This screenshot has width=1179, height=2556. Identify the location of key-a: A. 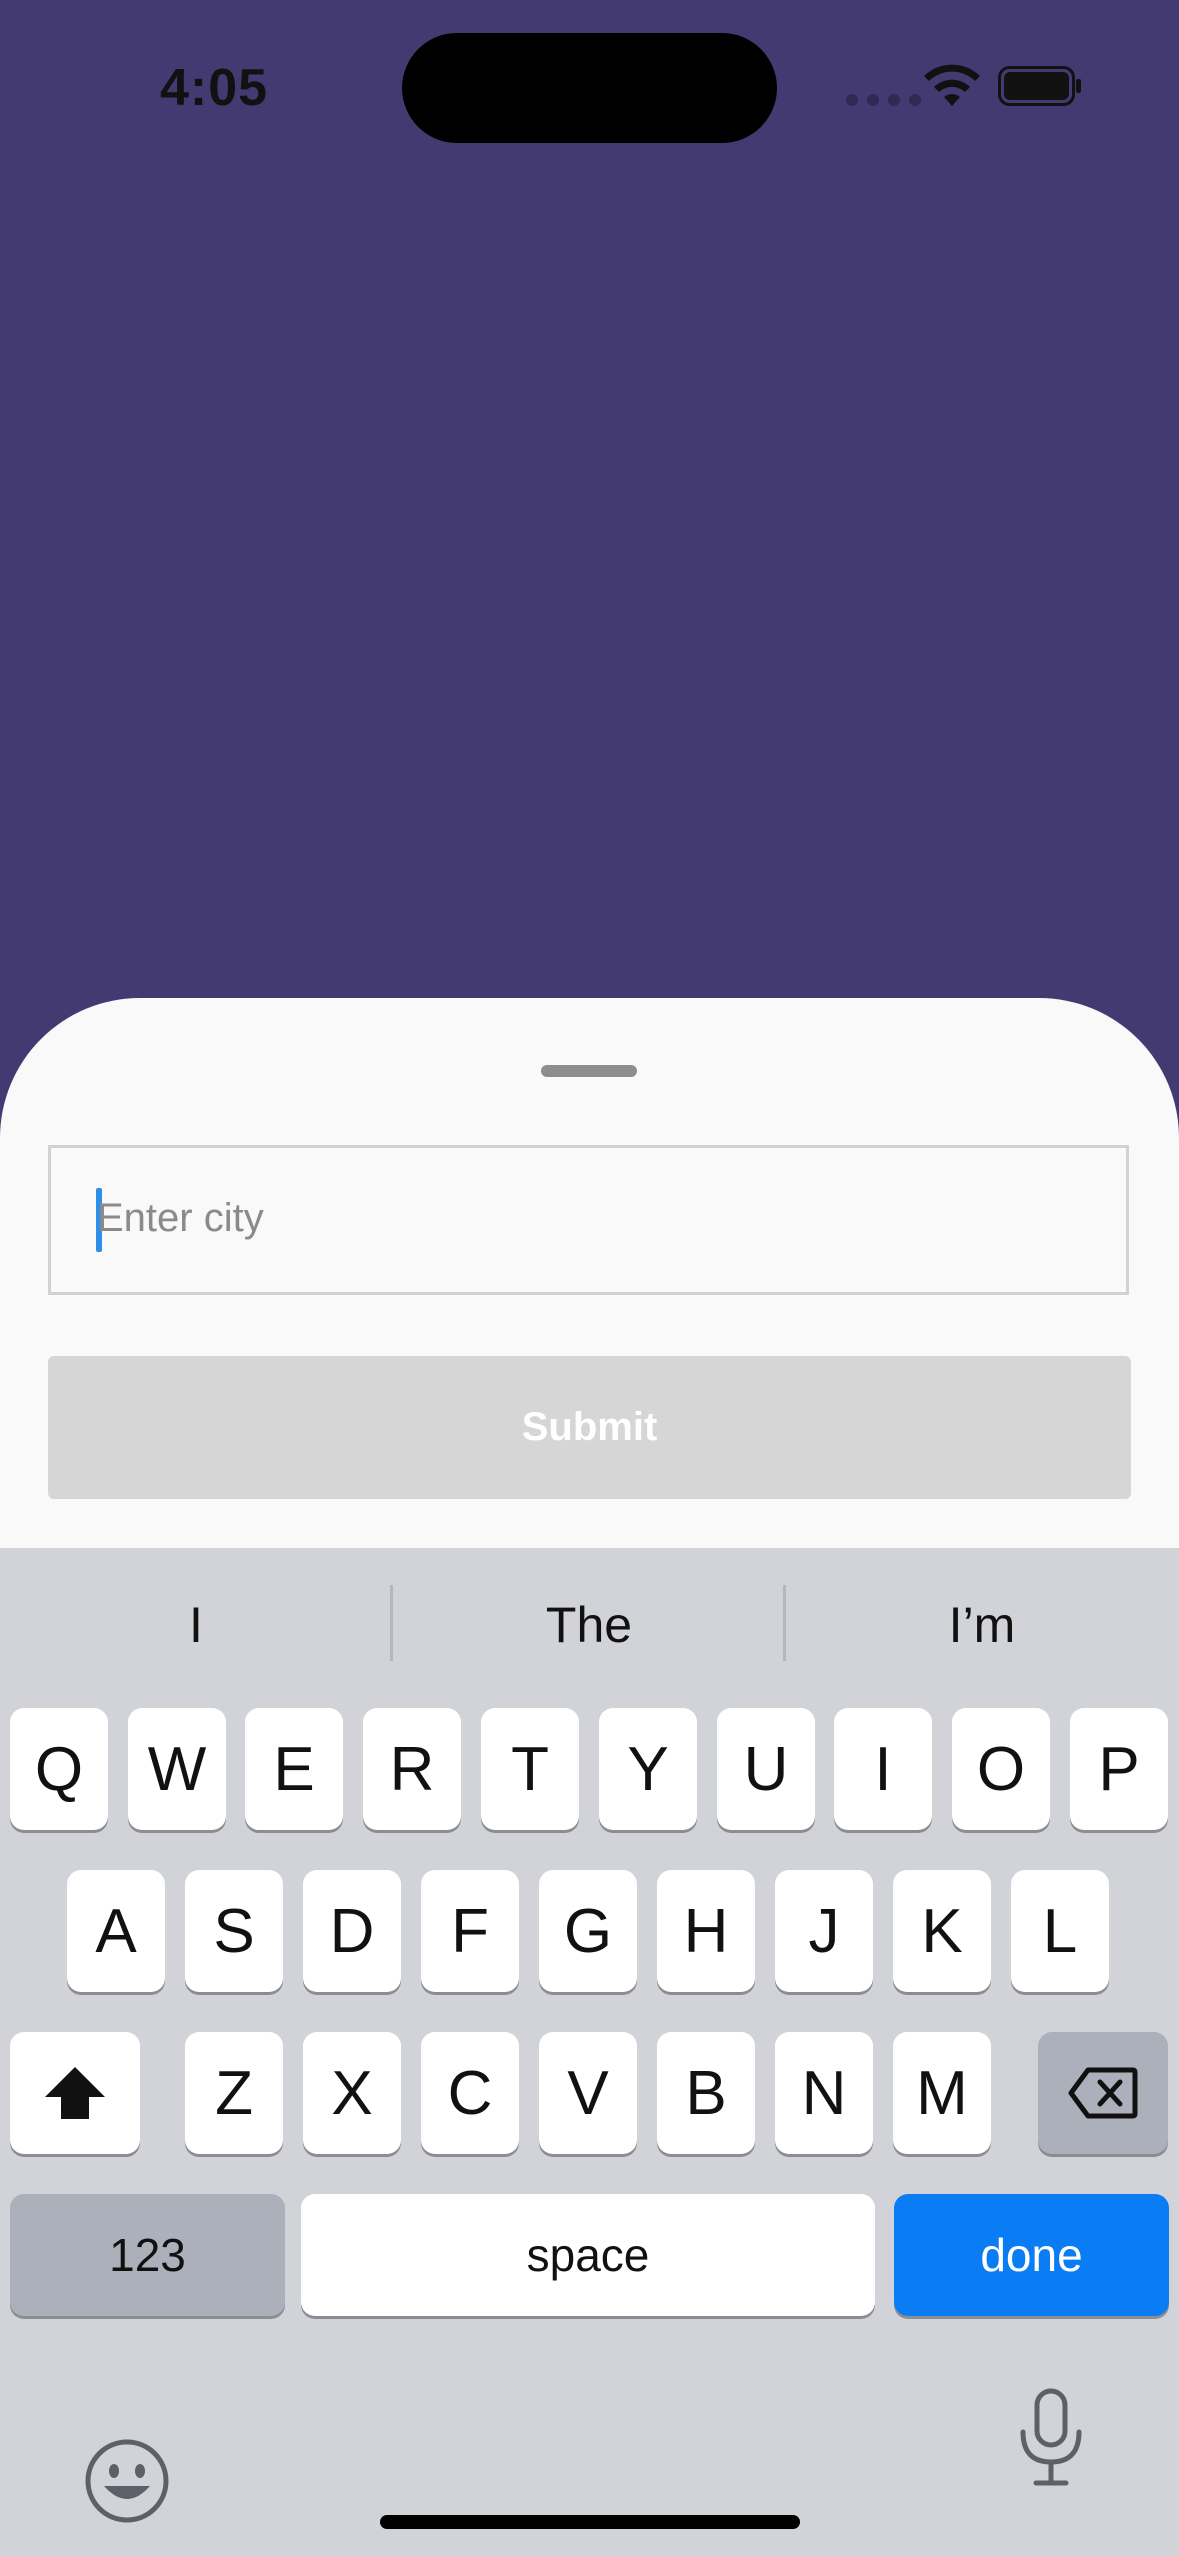
(116, 1931).